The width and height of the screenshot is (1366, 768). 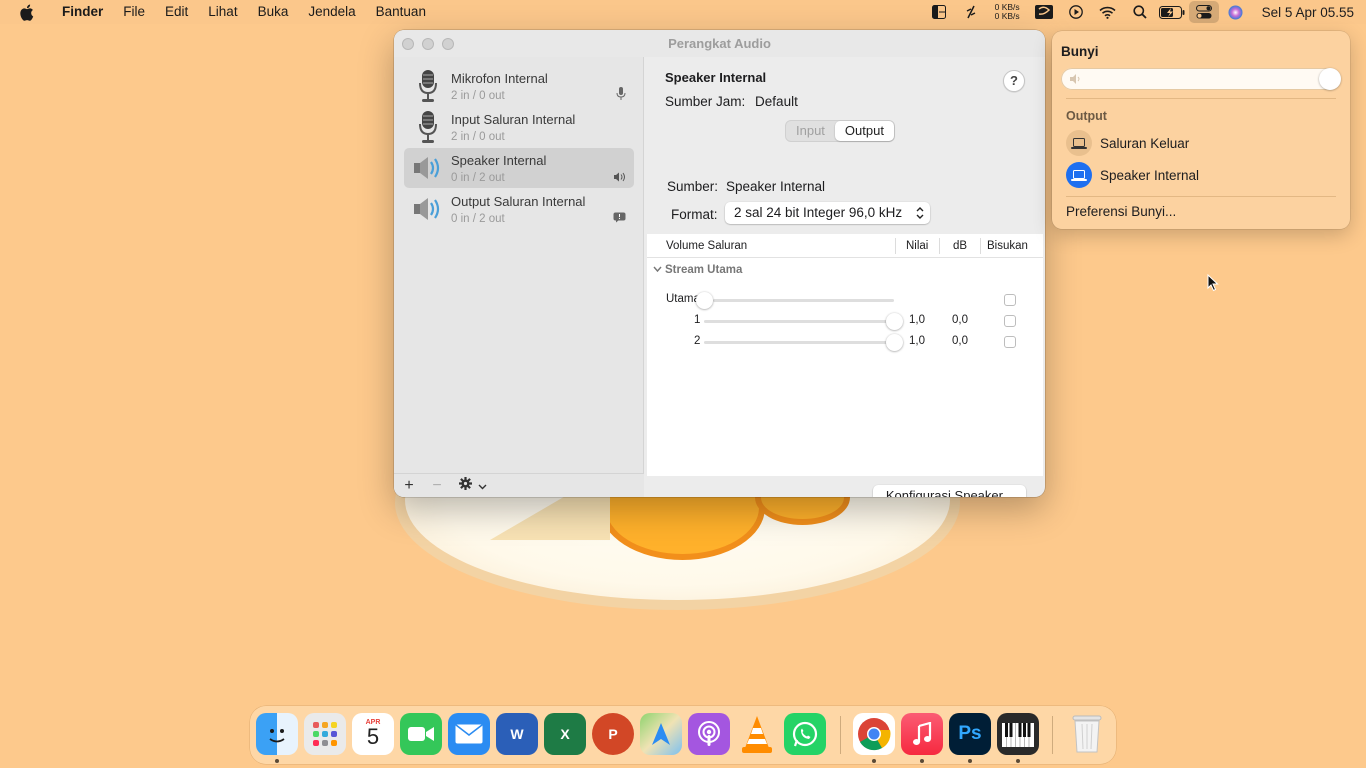 I want to click on tab-output: Output, so click(x=864, y=131).